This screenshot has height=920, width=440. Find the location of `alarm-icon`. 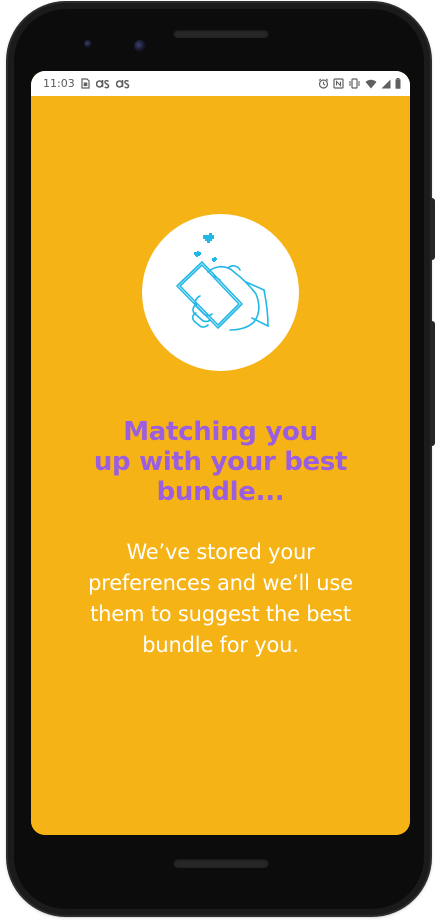

alarm-icon is located at coordinates (323, 83).